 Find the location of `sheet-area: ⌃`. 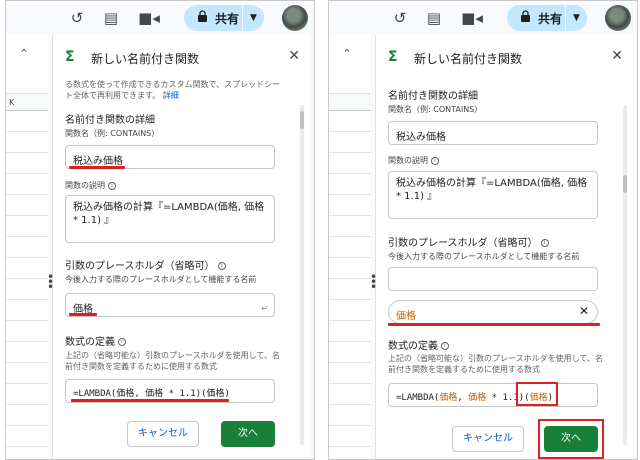

sheet-area: ⌃ is located at coordinates (350, 247).